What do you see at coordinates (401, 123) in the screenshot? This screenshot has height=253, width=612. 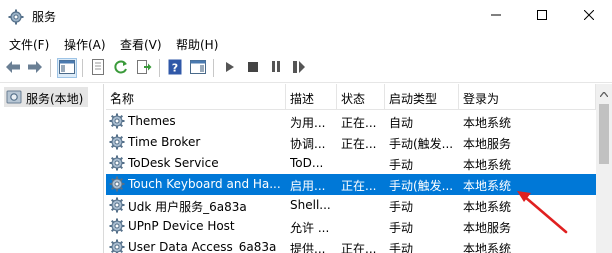 I see `cell-startup: 自动` at bounding box center [401, 123].